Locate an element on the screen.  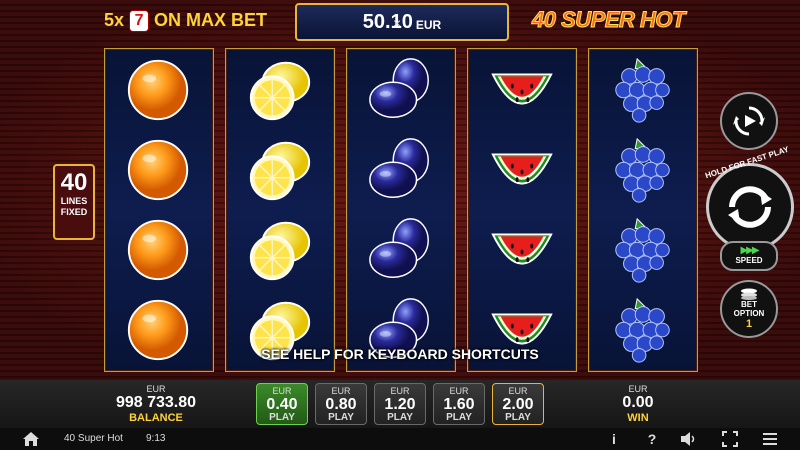
max-bet-suffix: ON MAX BET is located at coordinates (211, 20).